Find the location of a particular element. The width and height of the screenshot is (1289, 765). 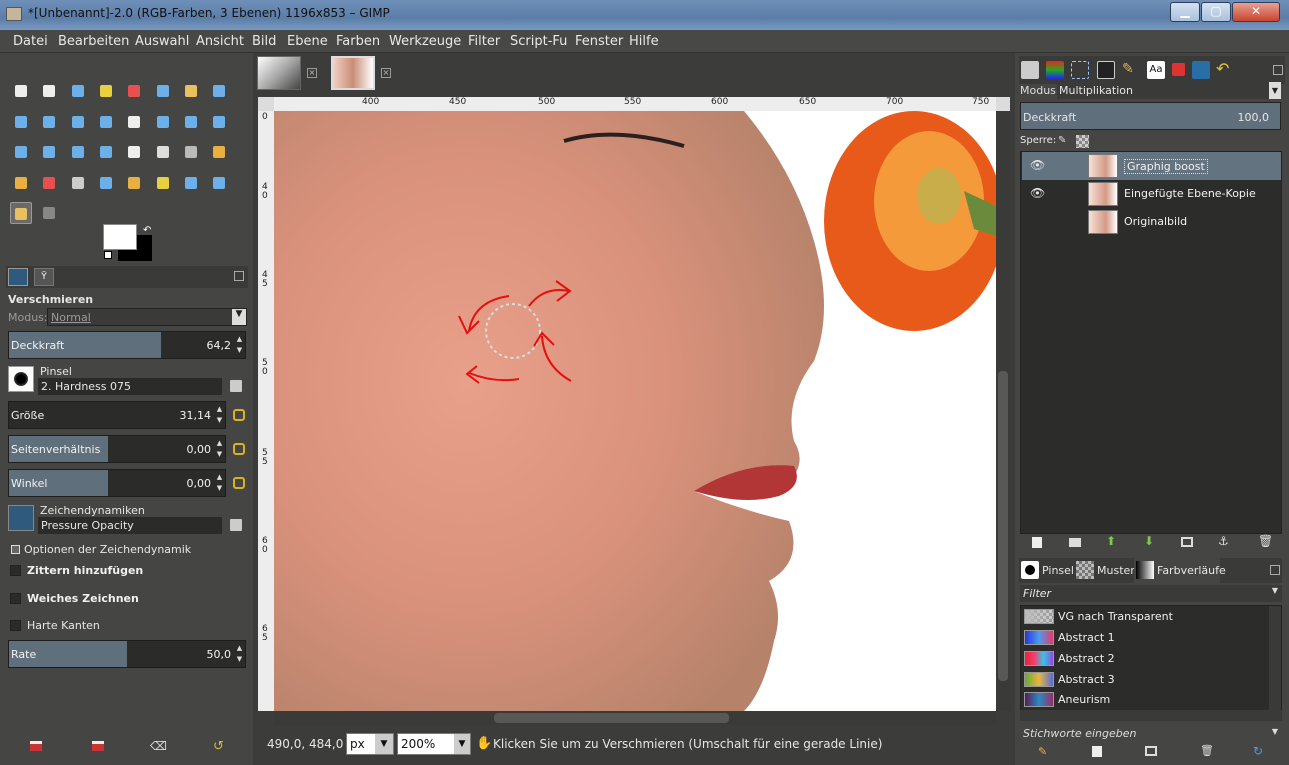

opacity-slider: Deckkraft 64,2 ▲ ▼ is located at coordinates (127, 345).